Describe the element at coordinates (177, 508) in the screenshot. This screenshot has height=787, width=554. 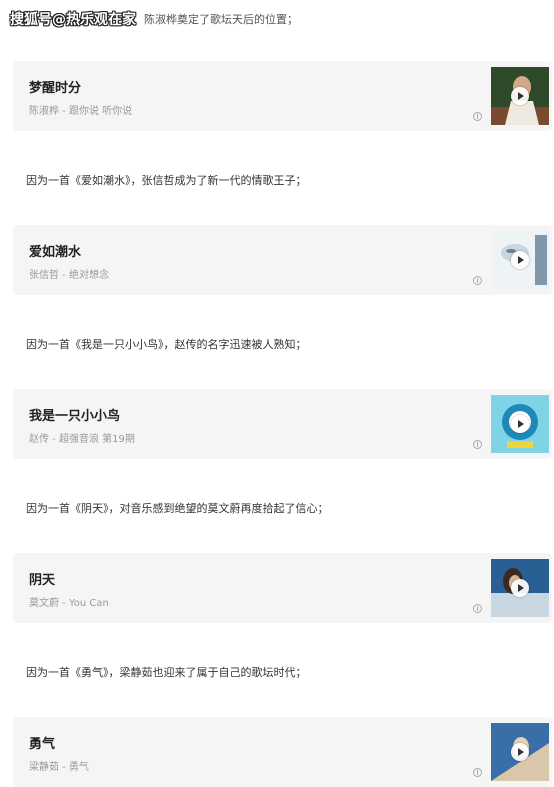
I see `paragraph-3: 因为一首《阴天》，对音乐感到绝望的莫文蔚再度拾起了信心；` at that location.